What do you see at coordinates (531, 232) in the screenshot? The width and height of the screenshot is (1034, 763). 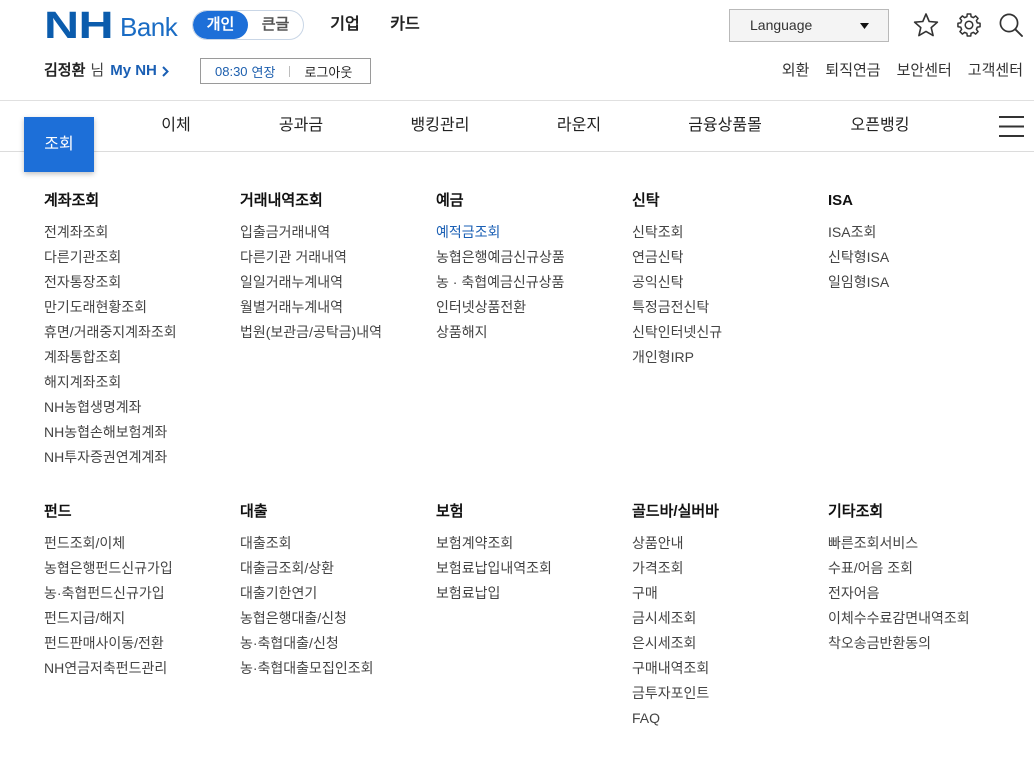 I see `menu-link: 예적금조회` at bounding box center [531, 232].